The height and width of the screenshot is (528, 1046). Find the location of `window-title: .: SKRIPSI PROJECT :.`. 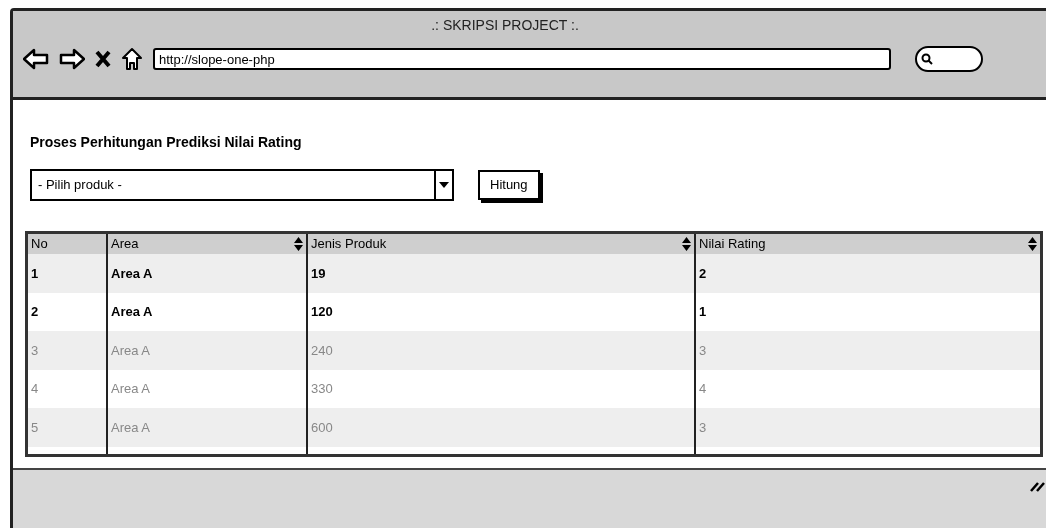

window-title: .: SKRIPSI PROJECT :. is located at coordinates (505, 25).